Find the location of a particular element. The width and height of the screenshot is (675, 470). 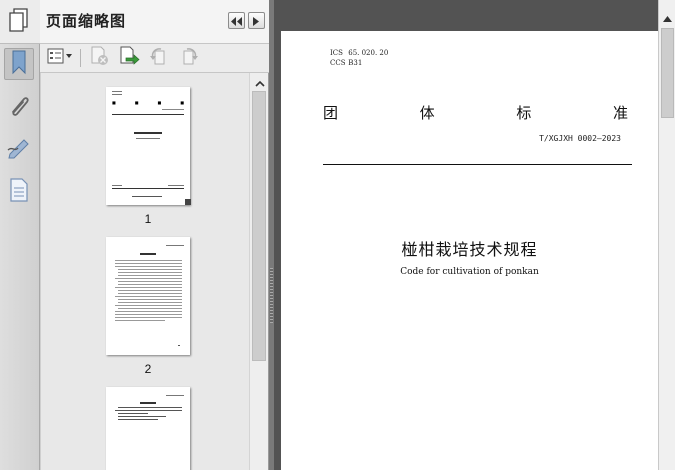

thumbnail-resize-handle is located at coordinates (188, 202).